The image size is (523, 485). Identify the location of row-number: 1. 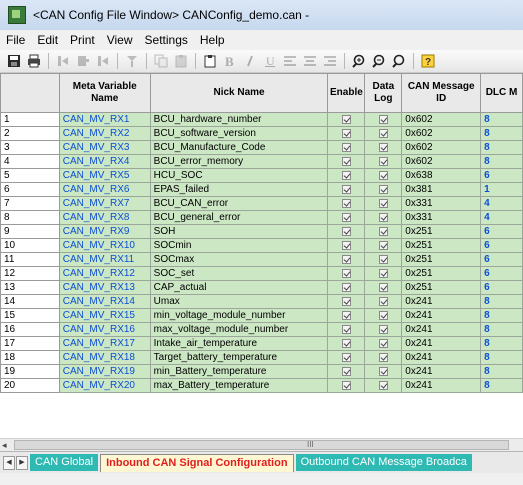
(30, 119).